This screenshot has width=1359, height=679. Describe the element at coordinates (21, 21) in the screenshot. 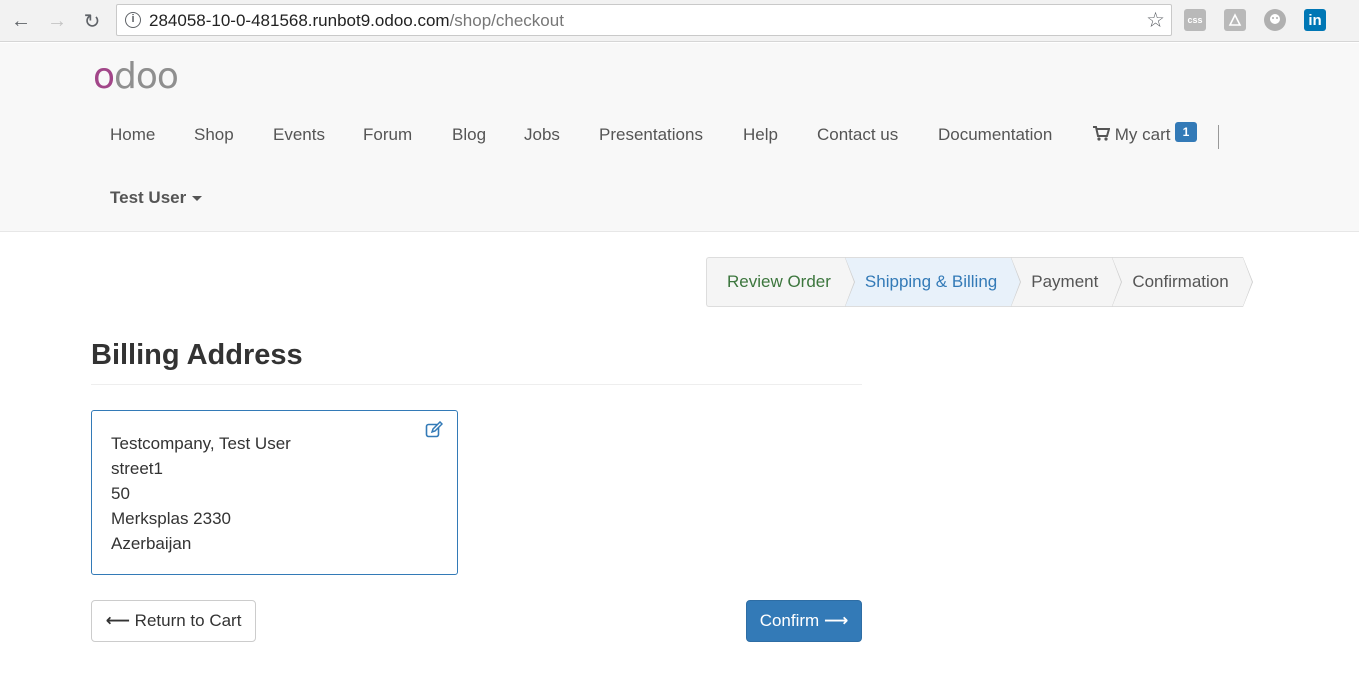

I see `back-arrow-icon: ←` at that location.